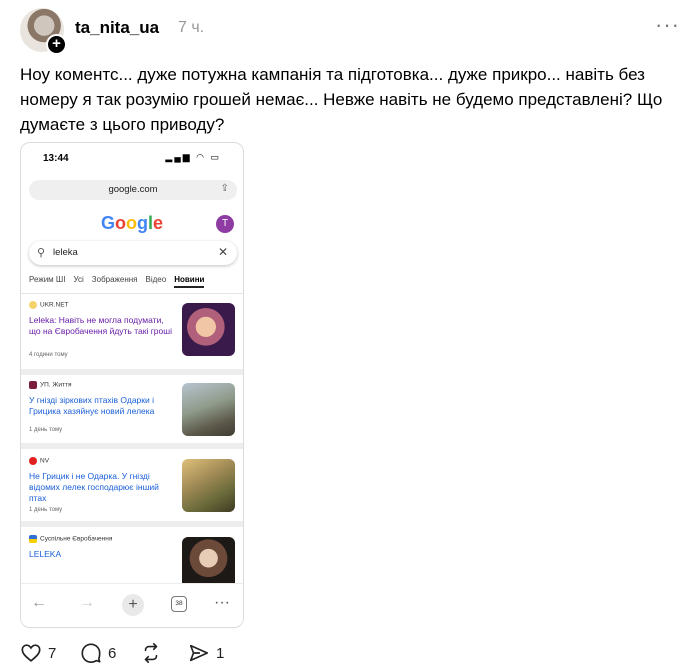 This screenshot has height=670, width=696. What do you see at coordinates (132, 562) in the screenshot?
I see `news-item: Суспільне Євробачення LELEKA` at bounding box center [132, 562].